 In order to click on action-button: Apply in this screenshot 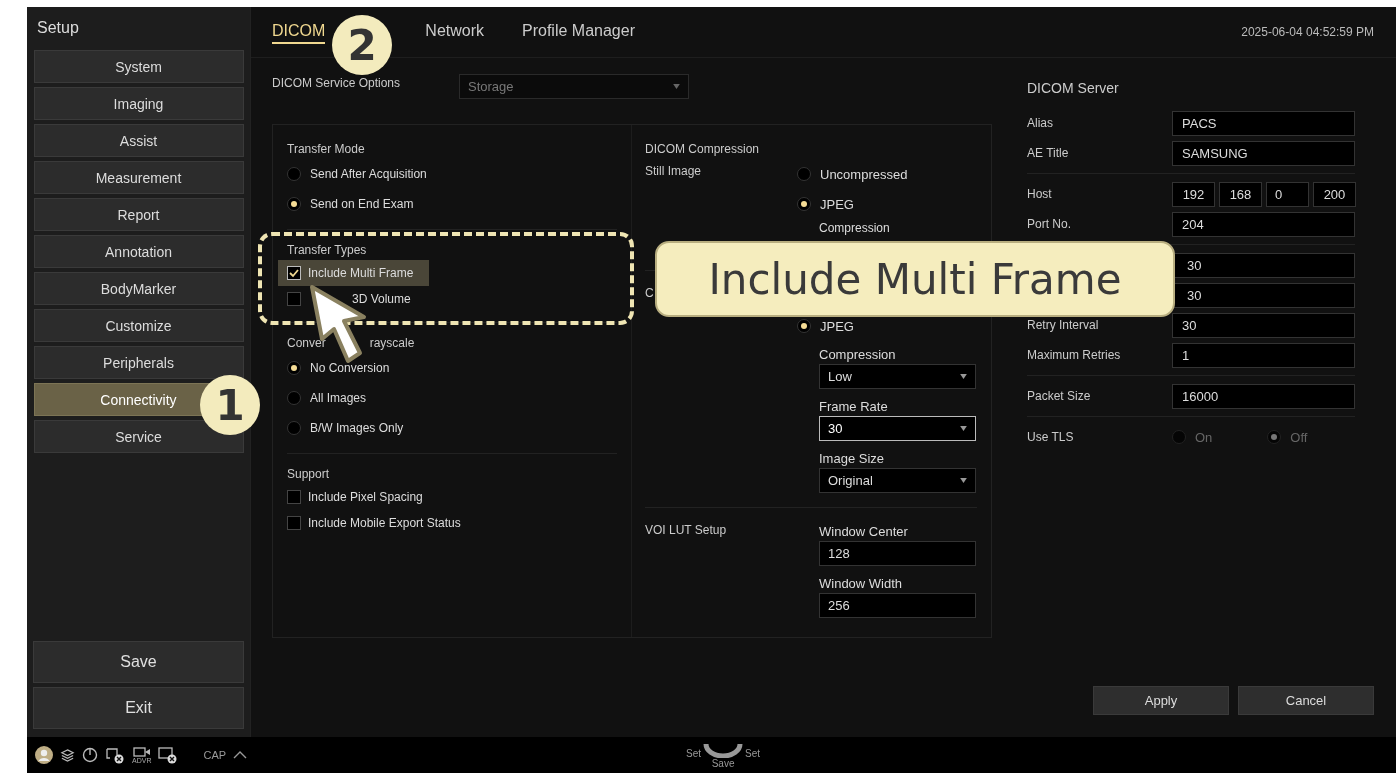, I will do `click(1161, 700)`.